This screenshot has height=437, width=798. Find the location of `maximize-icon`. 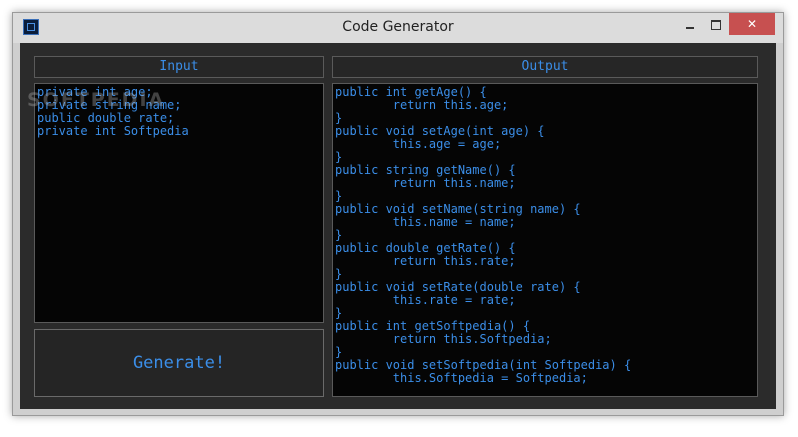

maximize-icon is located at coordinates (716, 24).